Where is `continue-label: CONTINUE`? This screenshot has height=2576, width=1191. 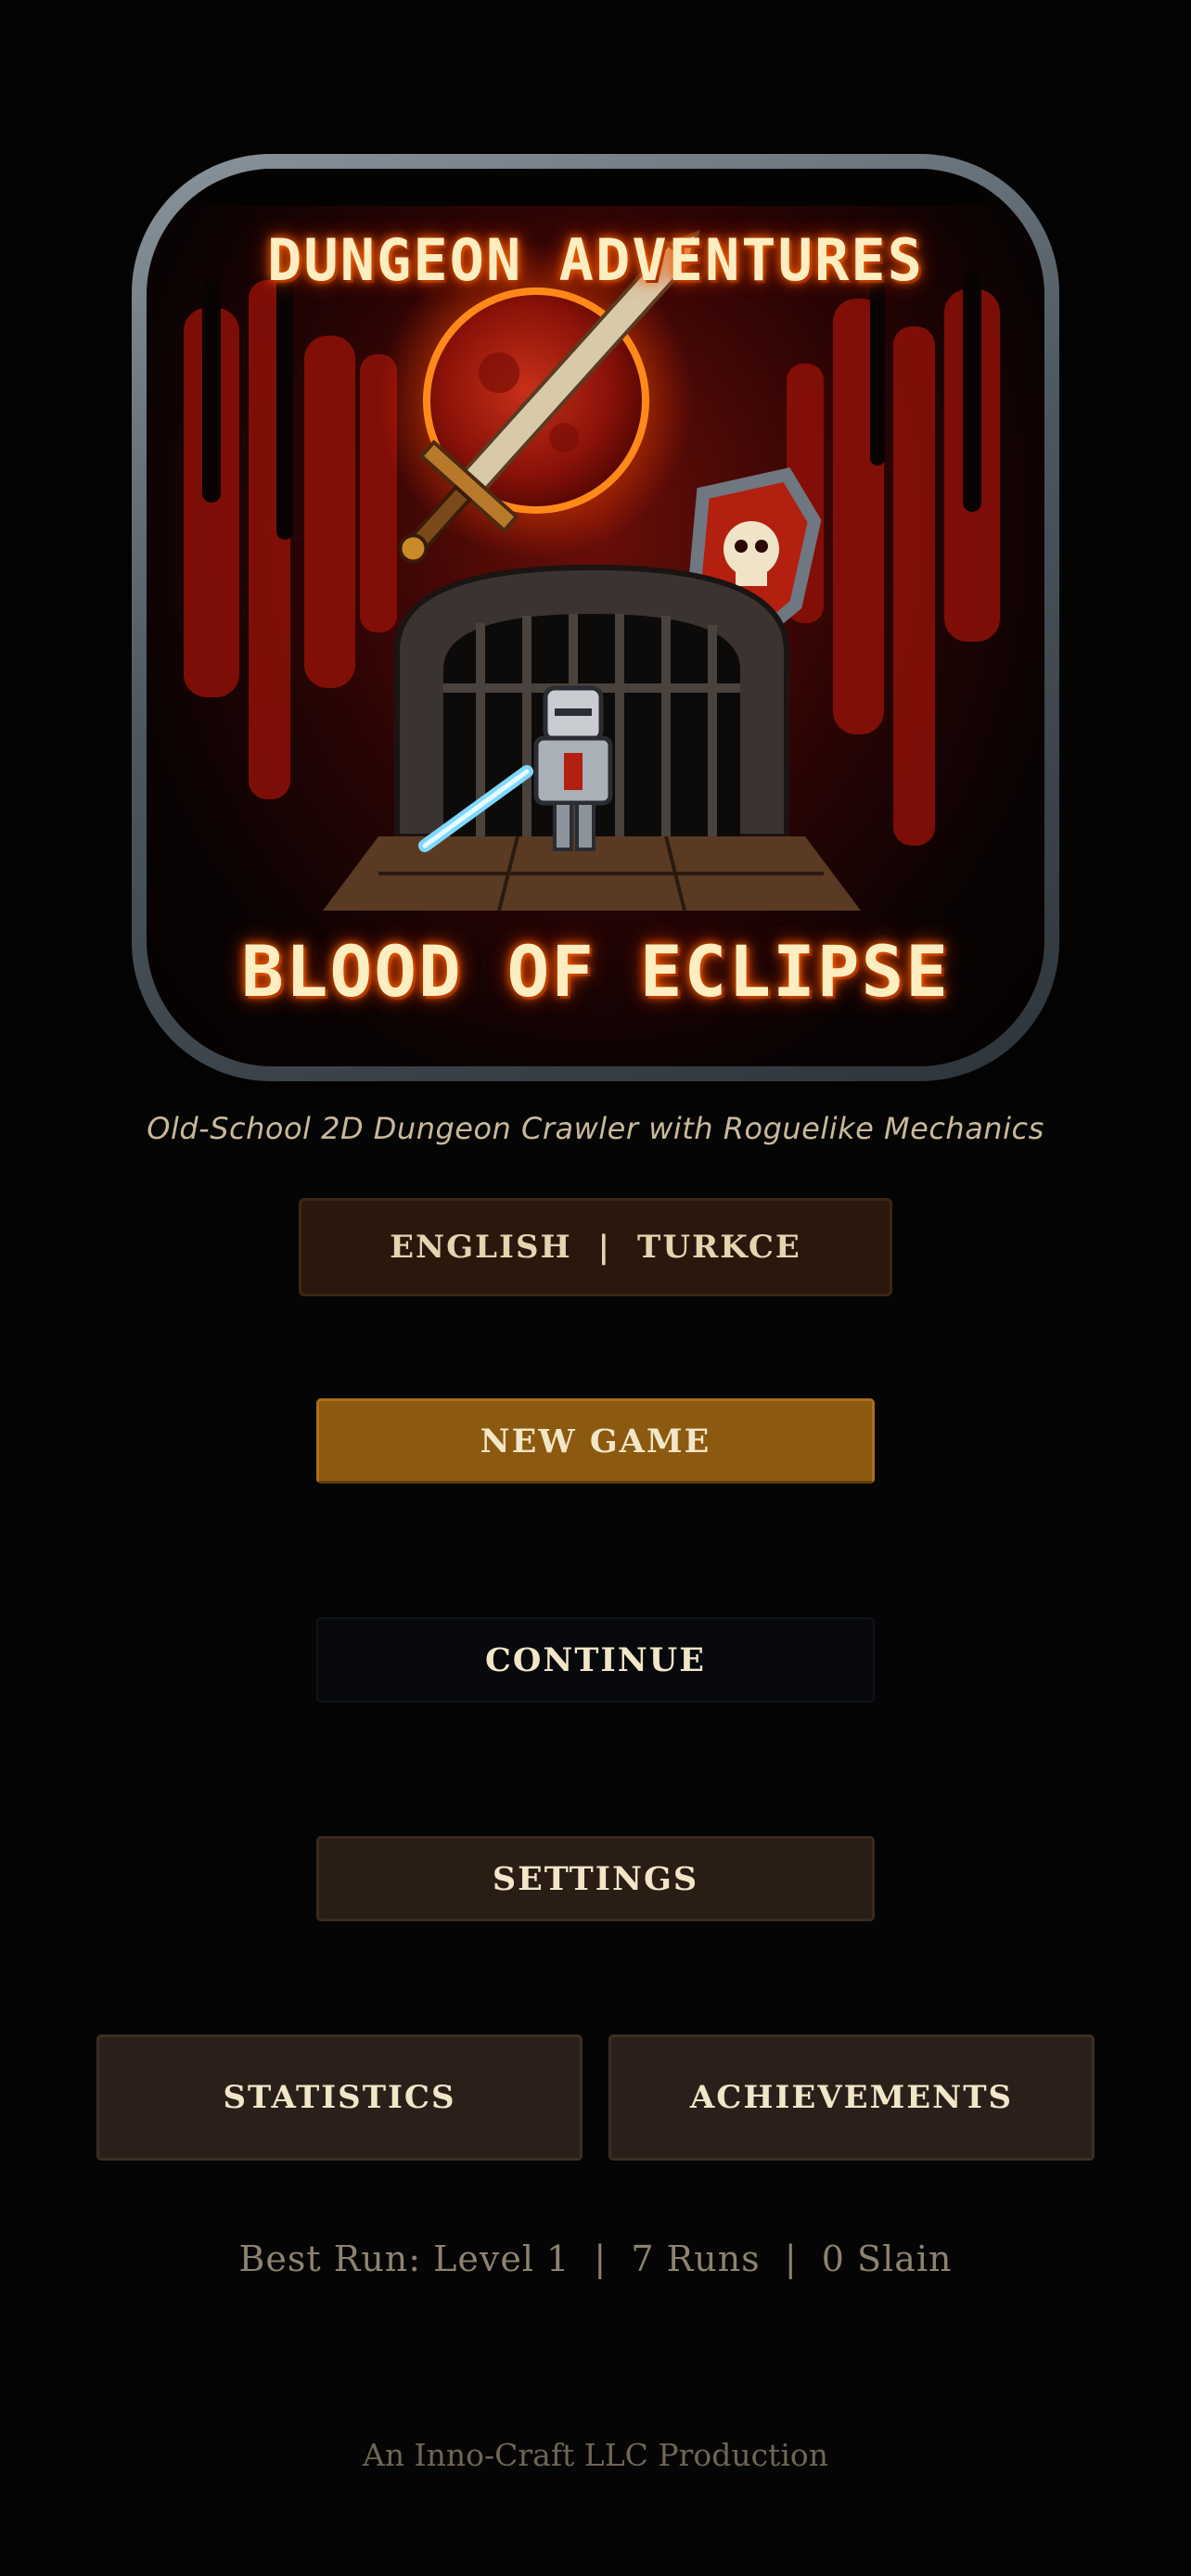 continue-label: CONTINUE is located at coordinates (595, 1659).